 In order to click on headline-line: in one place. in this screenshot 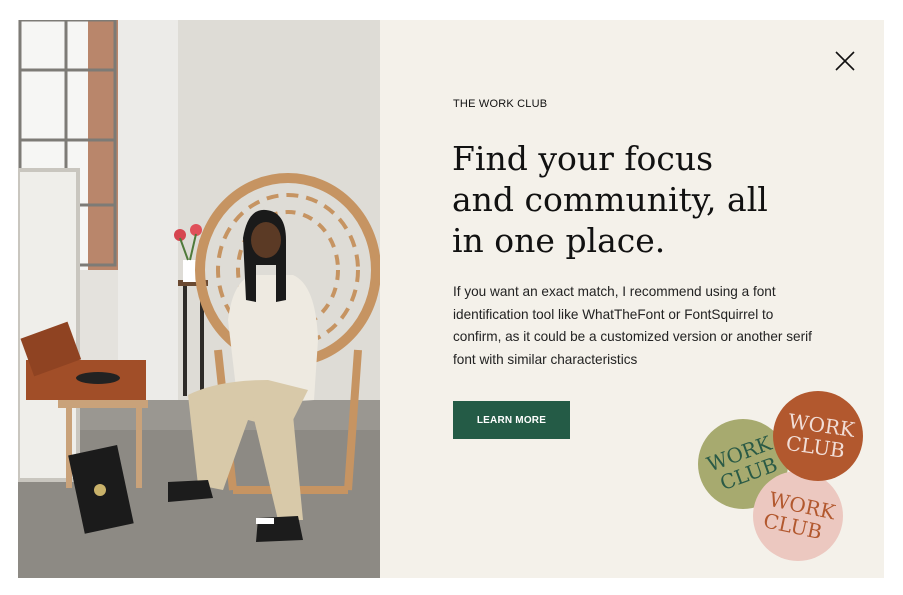, I will do `click(559, 240)`.